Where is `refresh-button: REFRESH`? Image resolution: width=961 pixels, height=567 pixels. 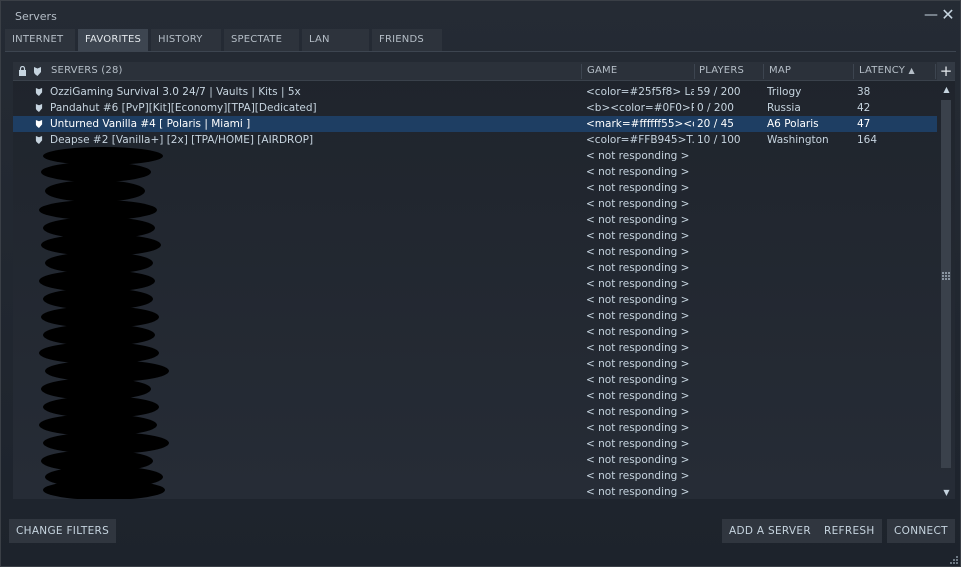 refresh-button: REFRESH is located at coordinates (849, 531).